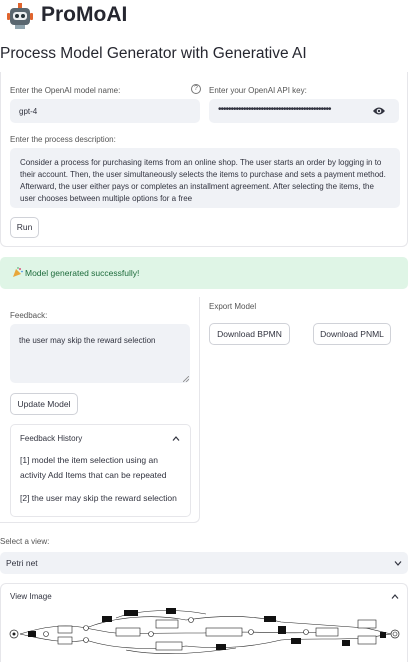  Describe the element at coordinates (24, 227) in the screenshot. I see `run-button: Run` at that location.